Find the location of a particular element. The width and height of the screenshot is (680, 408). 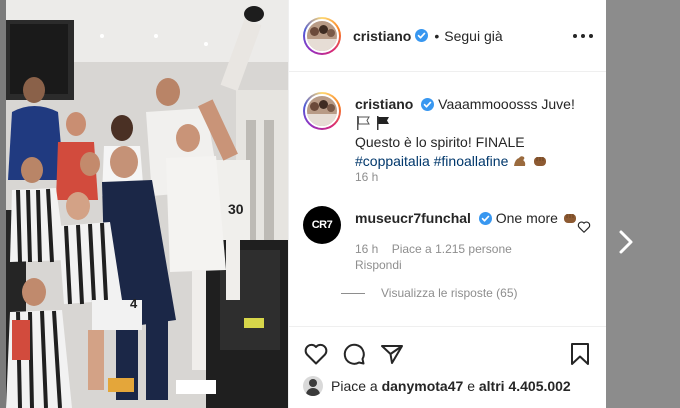

likes-prefix: Piace a is located at coordinates (354, 386).